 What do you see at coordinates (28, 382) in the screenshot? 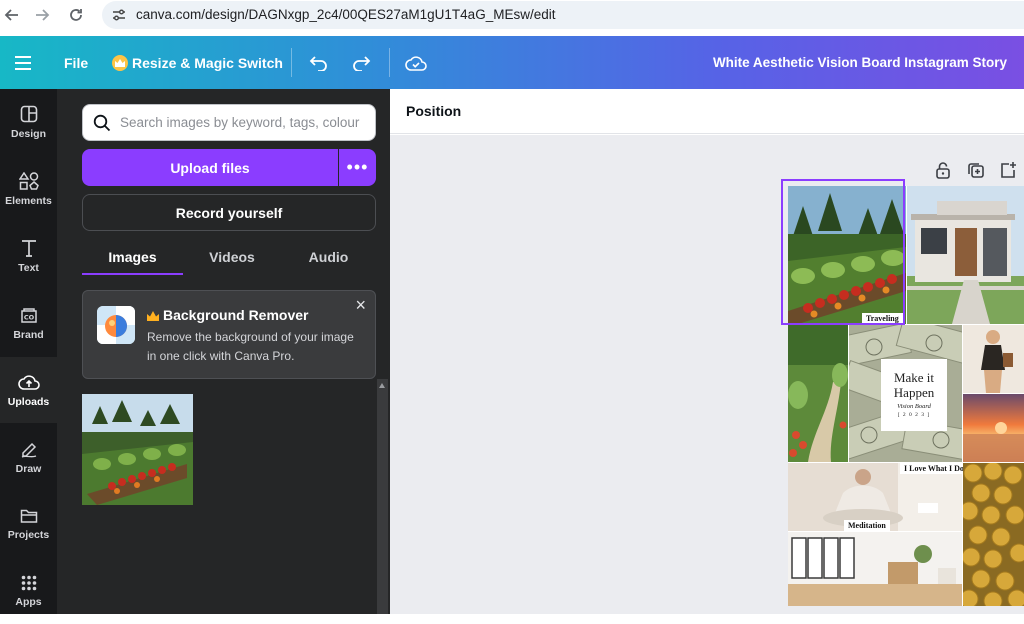
I see `uploads-icon` at bounding box center [28, 382].